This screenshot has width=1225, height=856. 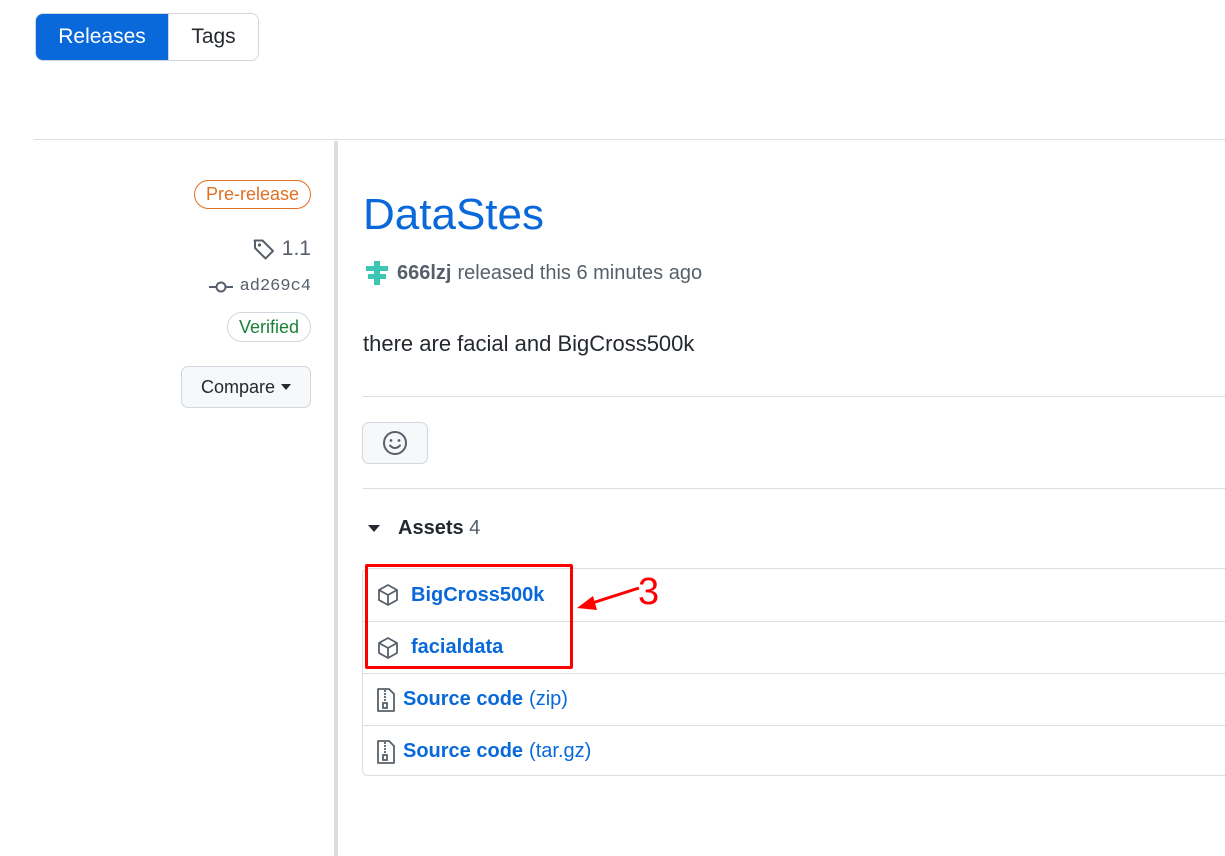 What do you see at coordinates (275, 286) in the screenshot?
I see `commit-sha: ad269c4` at bounding box center [275, 286].